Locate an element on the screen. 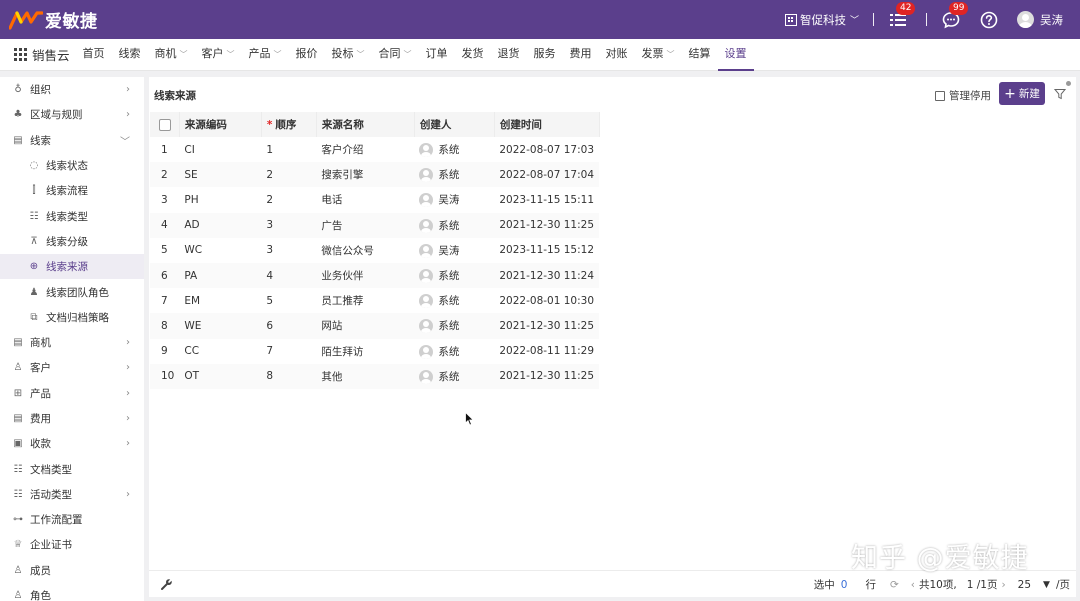  building-icon is located at coordinates (790, 19).